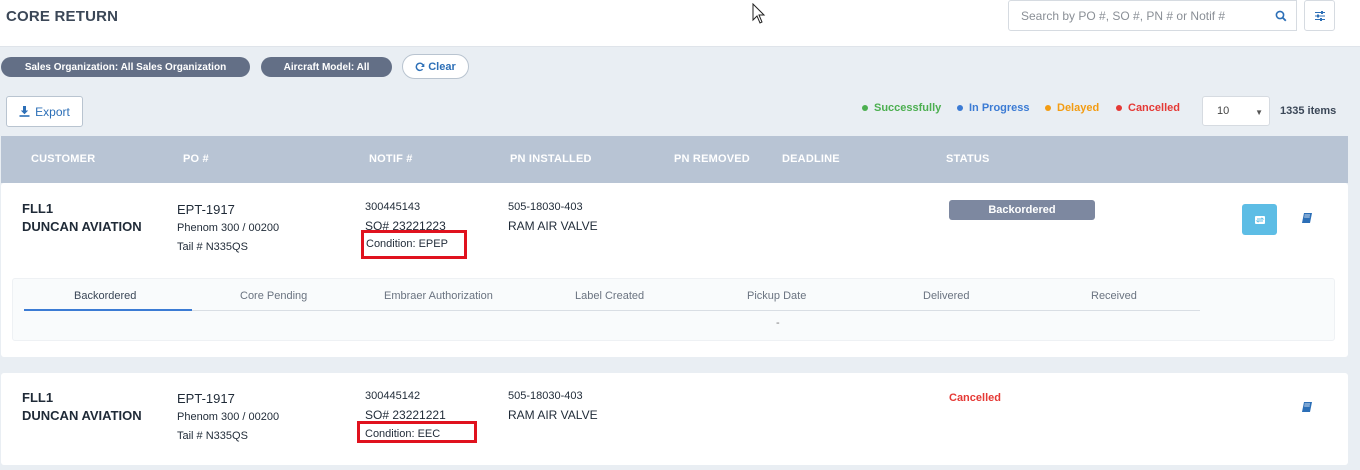 The image size is (1360, 470). What do you see at coordinates (442, 66) in the screenshot?
I see `clear-label: Clear` at bounding box center [442, 66].